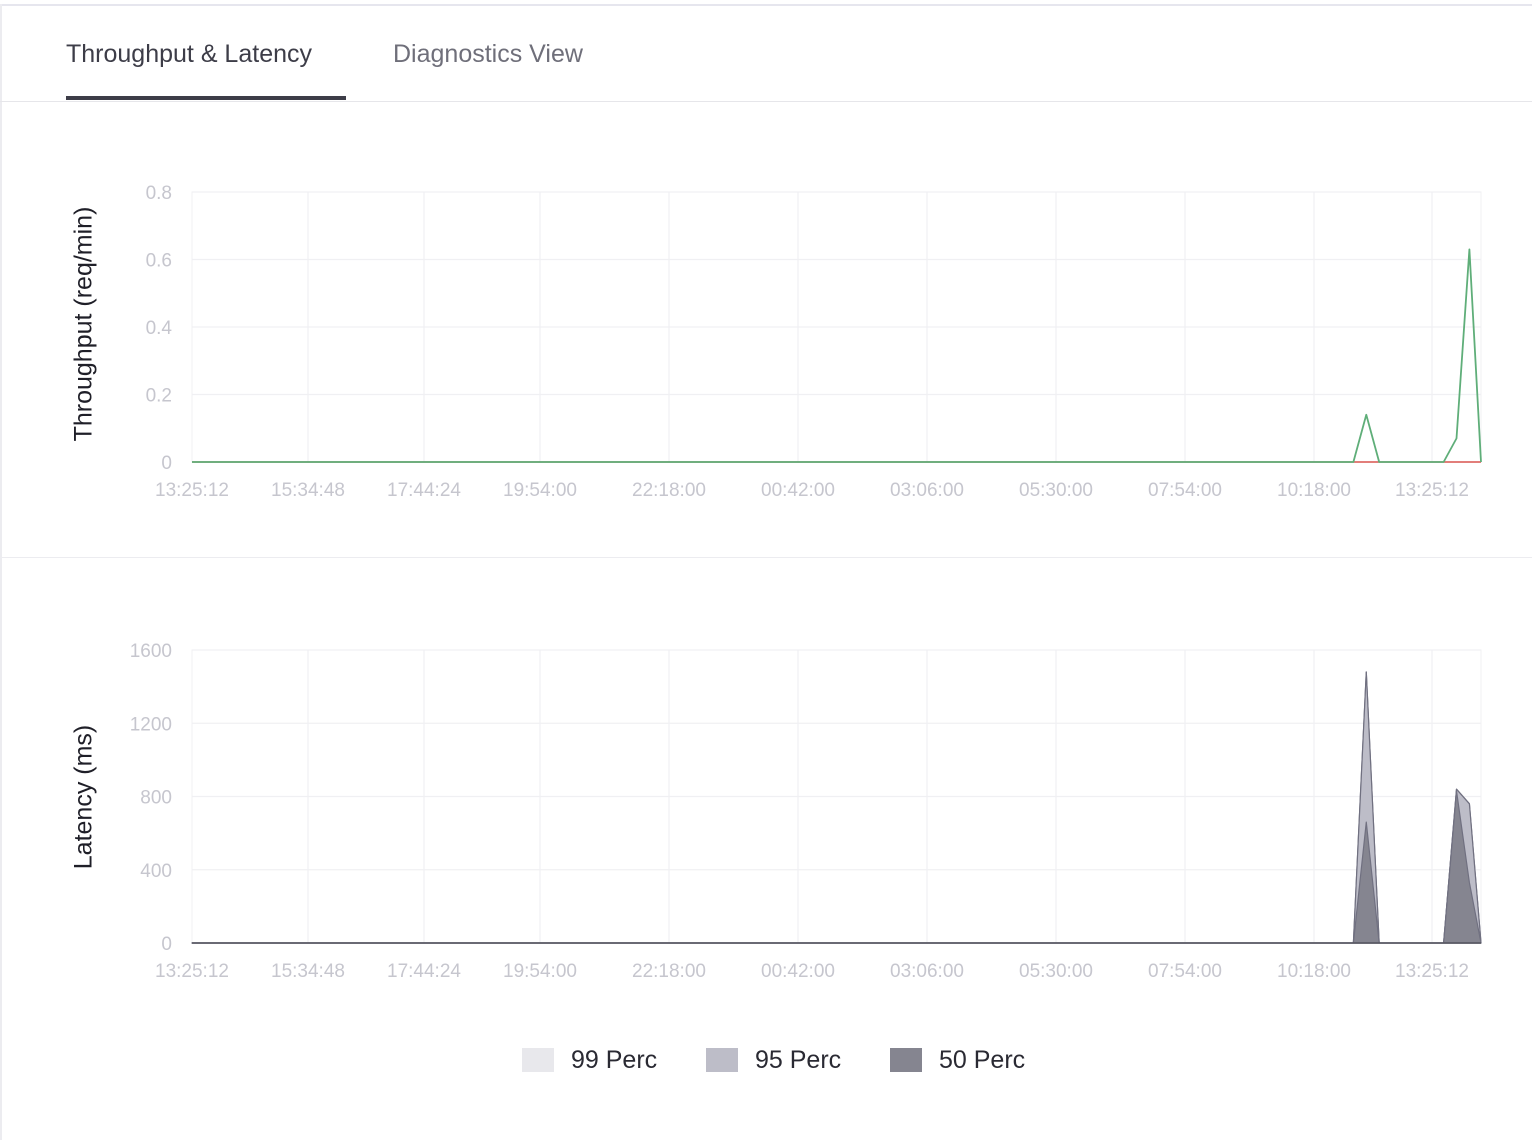 This screenshot has width=1532, height=1140. I want to click on latency-y-tick-label: 800, so click(156, 798).